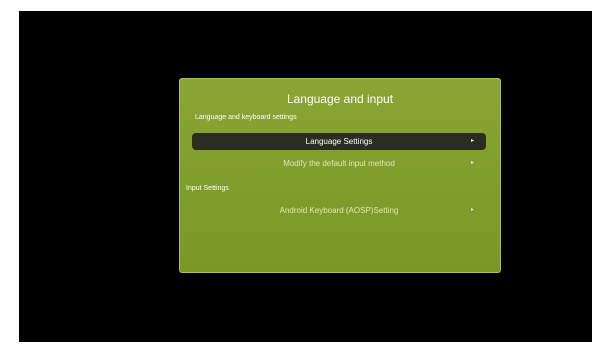  What do you see at coordinates (246, 117) in the screenshot?
I see `section-header-language-keyboard: Language and keyboard settings` at bounding box center [246, 117].